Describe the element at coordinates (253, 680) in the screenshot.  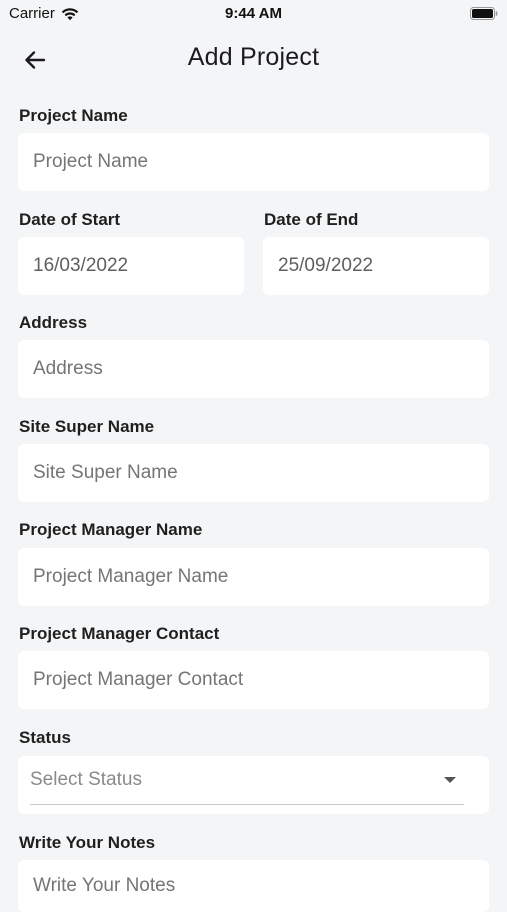
I see `project-manager-contact-input` at that location.